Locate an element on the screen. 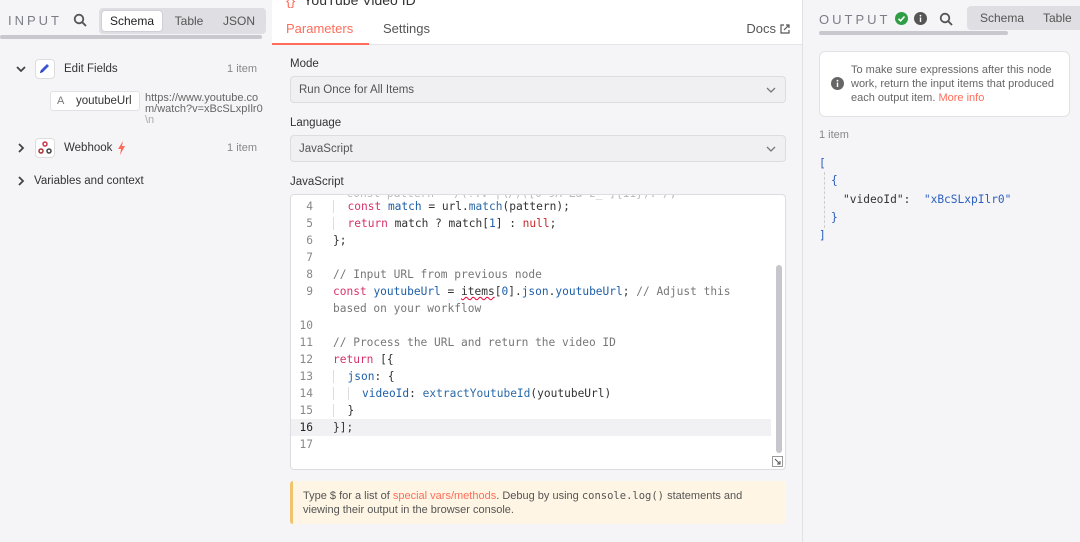 This screenshot has height=542, width=1080. line-number: 5 is located at coordinates (309, 223).